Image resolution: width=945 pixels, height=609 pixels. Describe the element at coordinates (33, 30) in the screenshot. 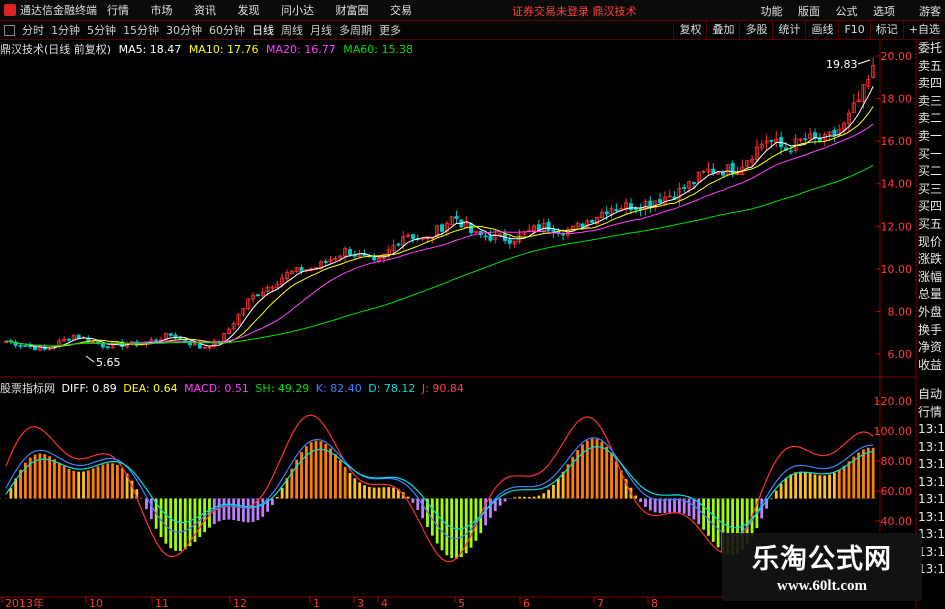

I see `period-tab-timeshare: 分时` at that location.